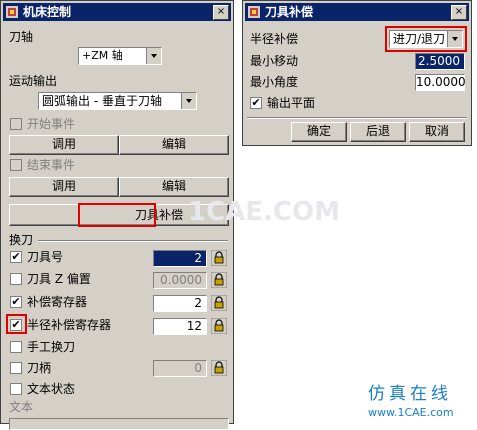 The height and width of the screenshot is (430, 477). I want to click on tool-change-divider, so click(133, 241).